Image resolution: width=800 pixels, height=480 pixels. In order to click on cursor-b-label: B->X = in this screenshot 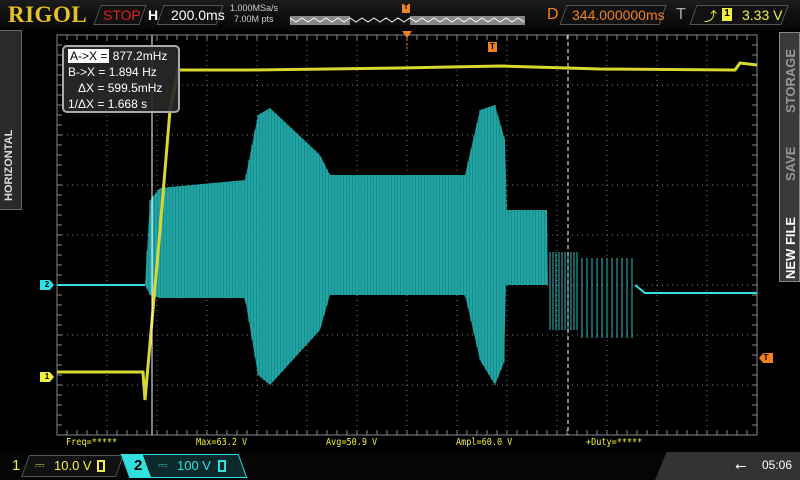, I will do `click(87, 72)`.